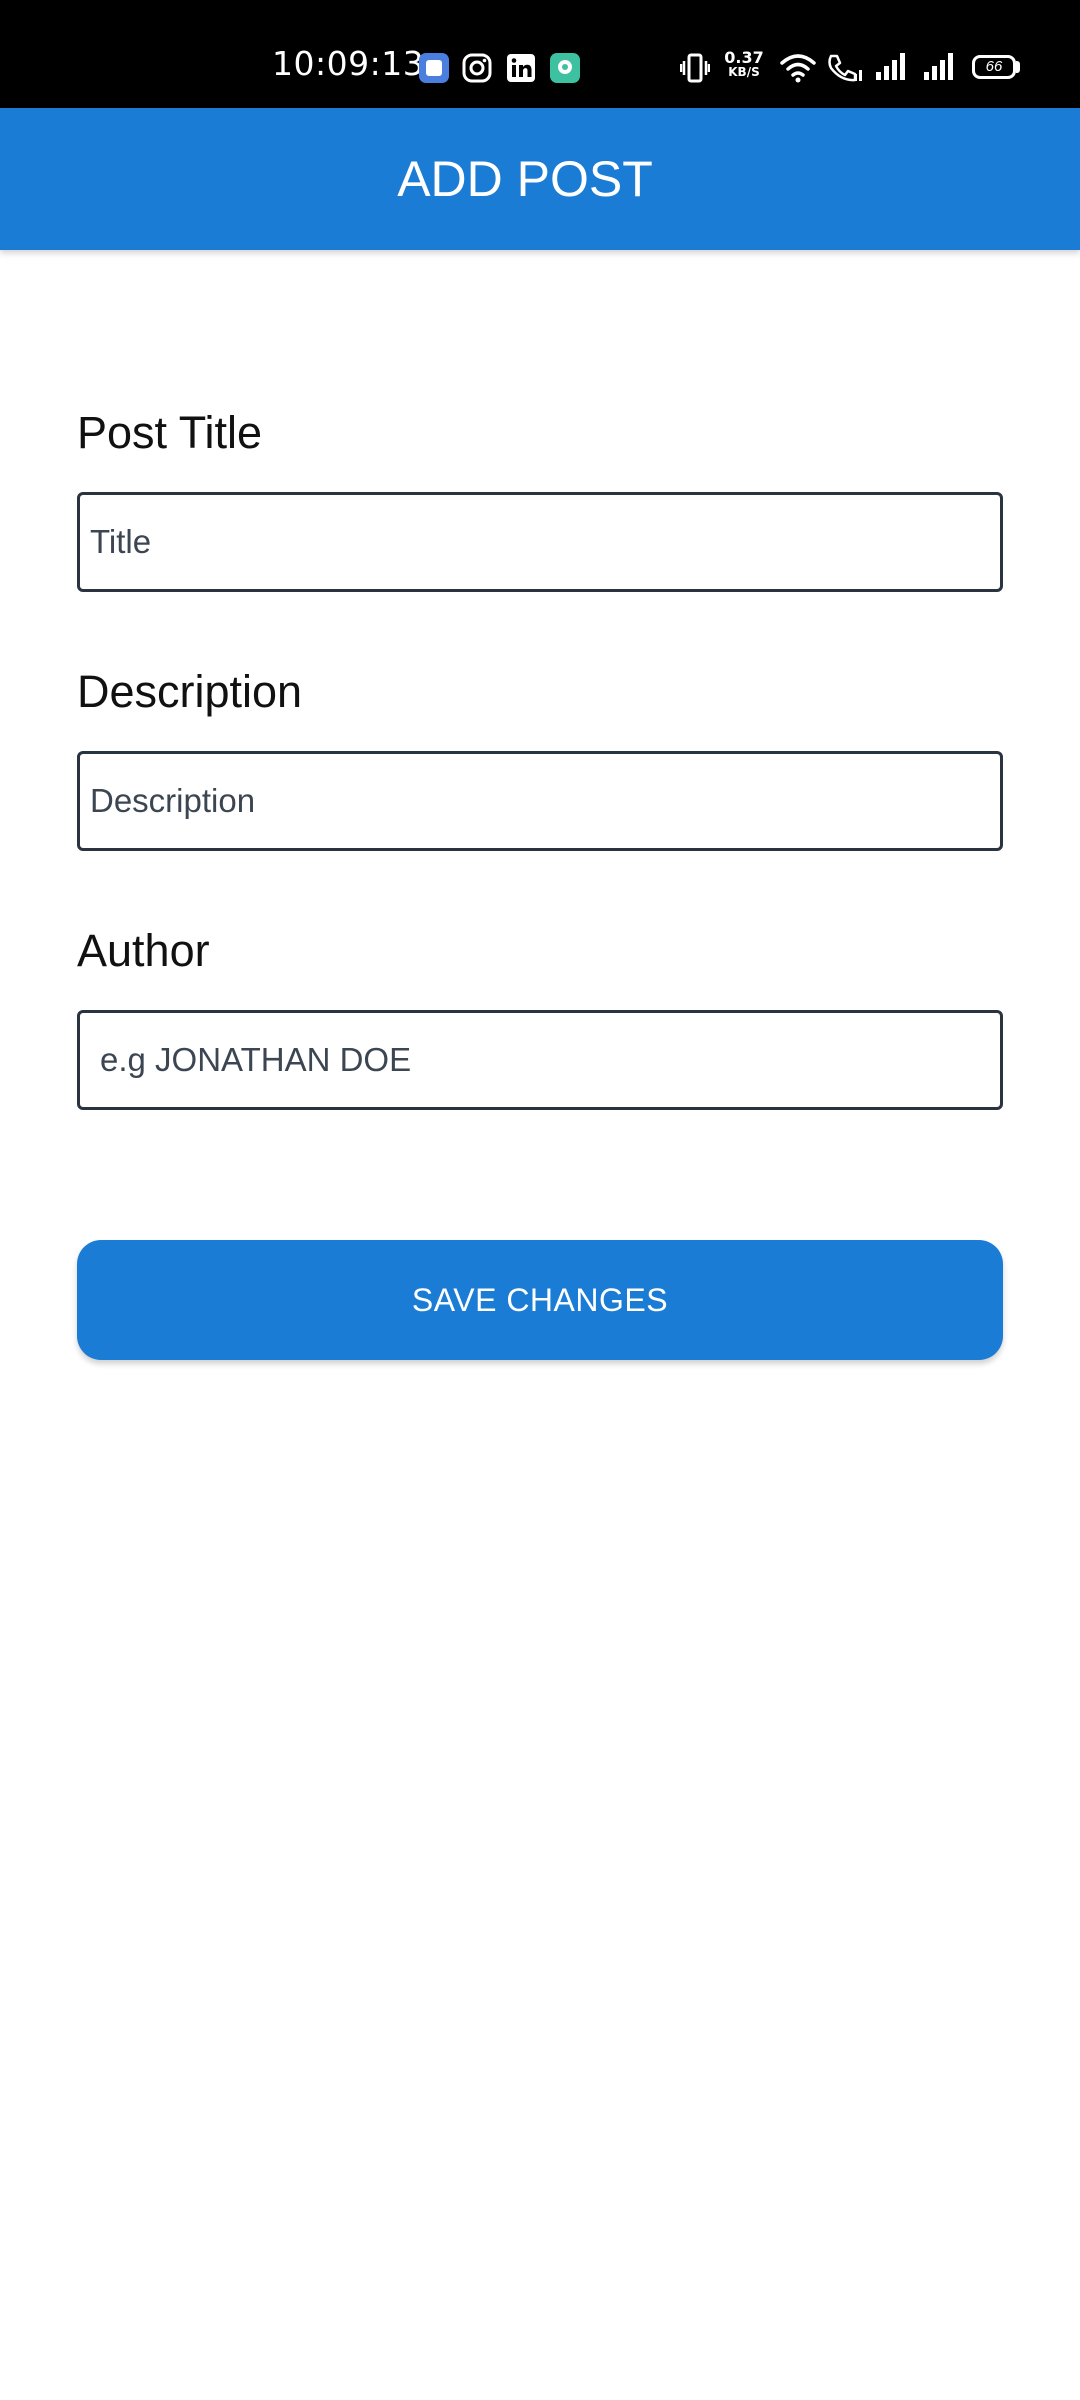  What do you see at coordinates (565, 68) in the screenshot?
I see `chat-app-icon` at bounding box center [565, 68].